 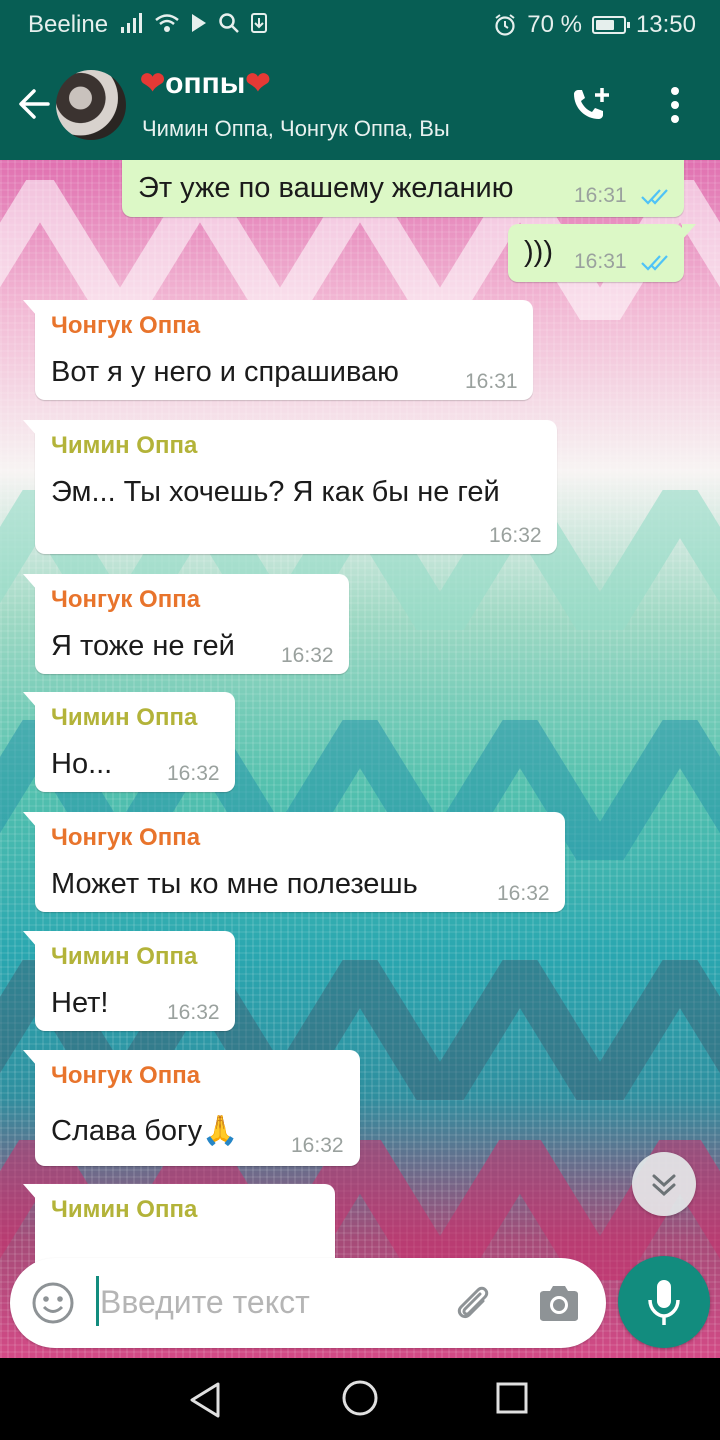 I want to click on status-right: 70 % 13:50, so click(x=594, y=25).